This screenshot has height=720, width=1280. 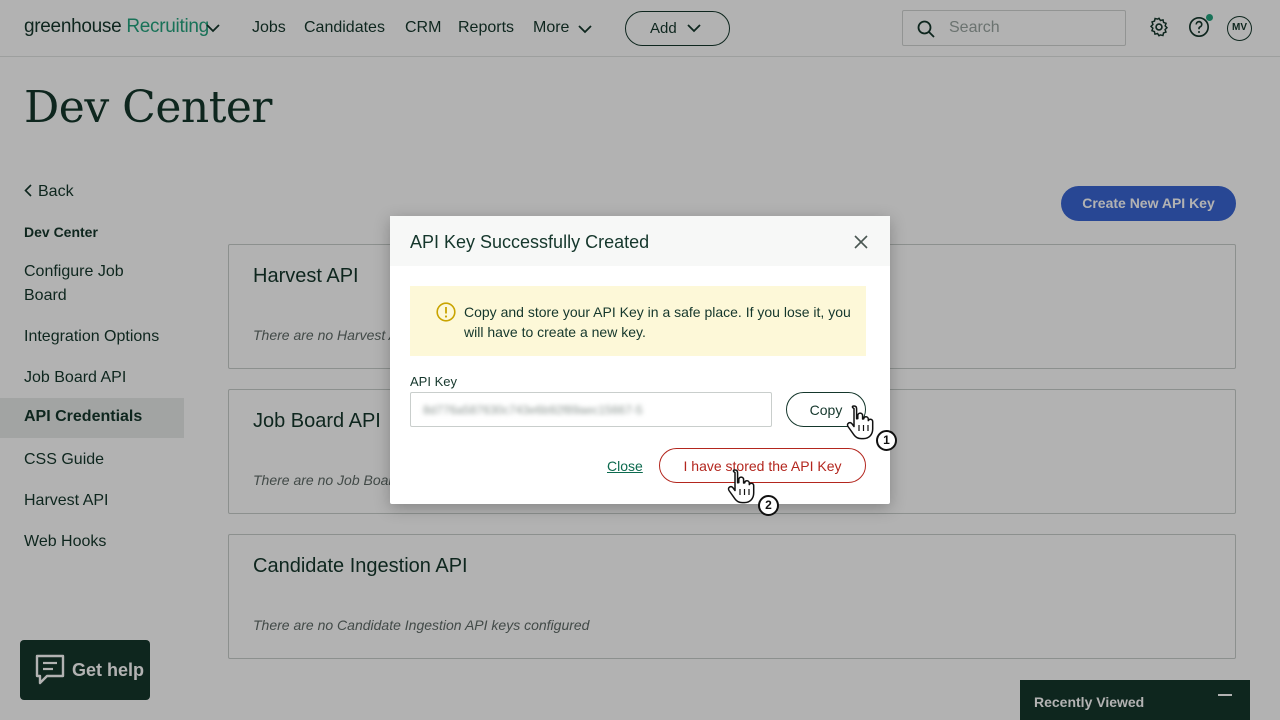 What do you see at coordinates (762, 465) in the screenshot?
I see `stored-api-key-button: I have stored the API Key` at bounding box center [762, 465].